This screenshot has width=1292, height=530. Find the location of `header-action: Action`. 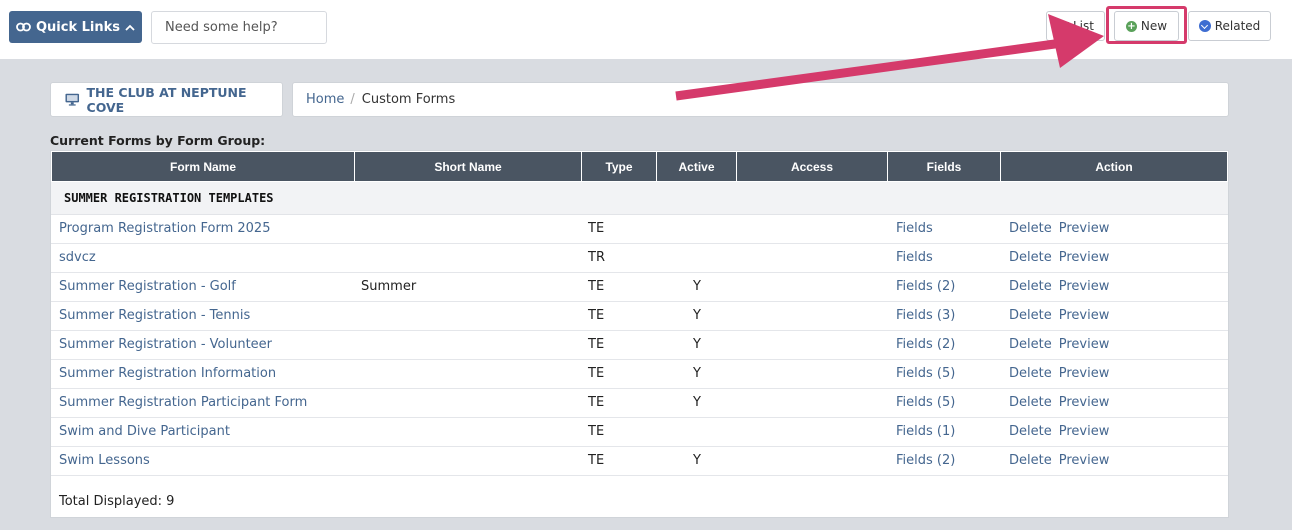

header-action: Action is located at coordinates (1114, 166).